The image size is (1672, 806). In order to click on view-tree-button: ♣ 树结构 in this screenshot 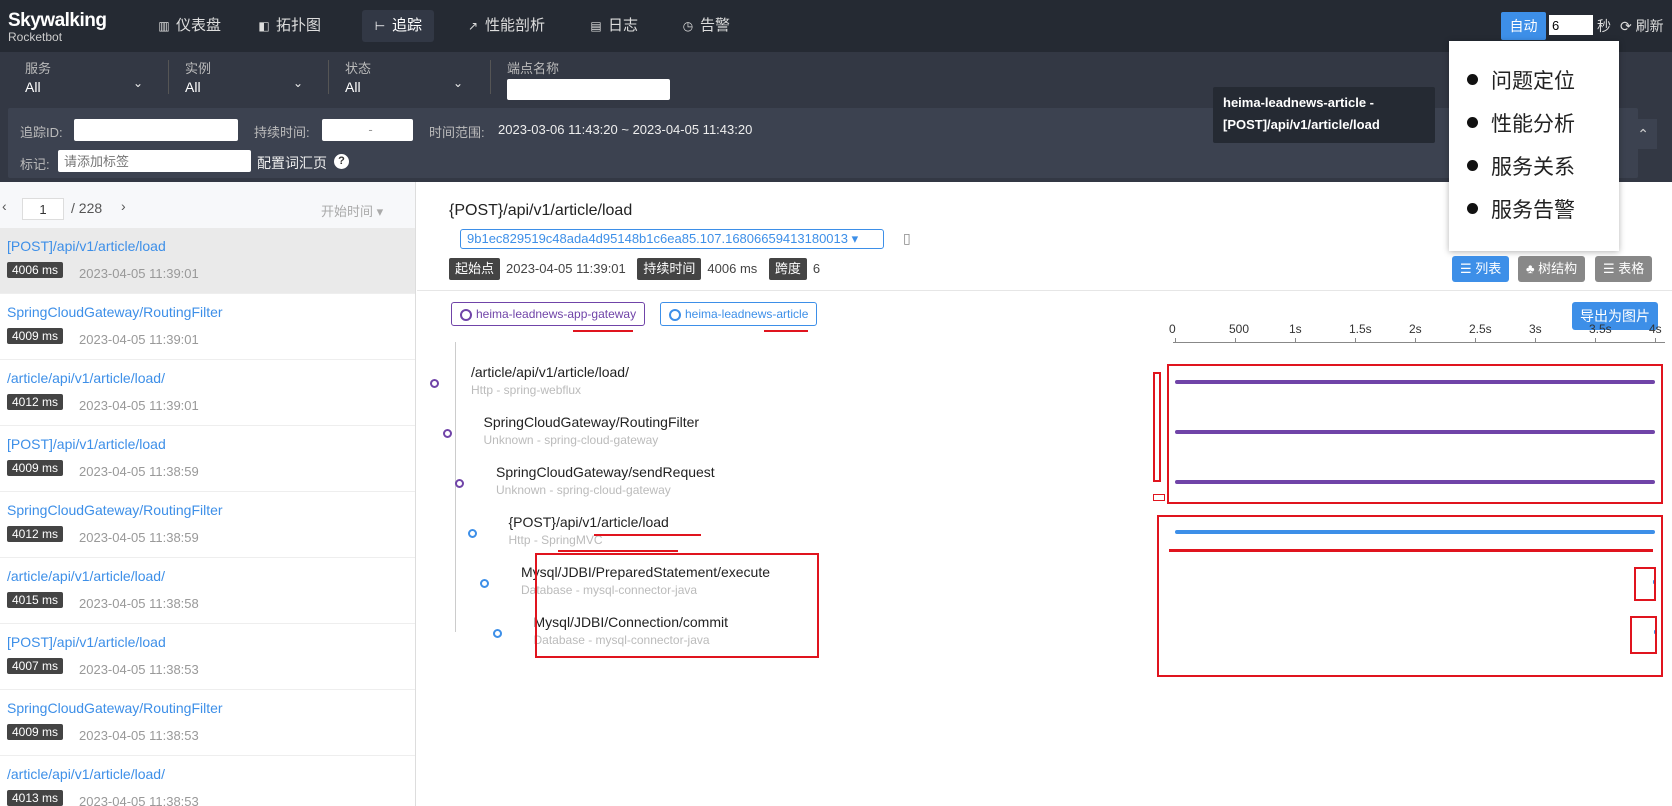, I will do `click(1552, 269)`.